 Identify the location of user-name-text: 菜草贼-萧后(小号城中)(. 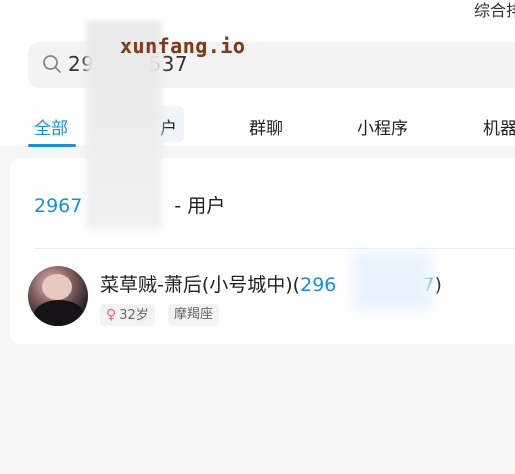
(200, 285).